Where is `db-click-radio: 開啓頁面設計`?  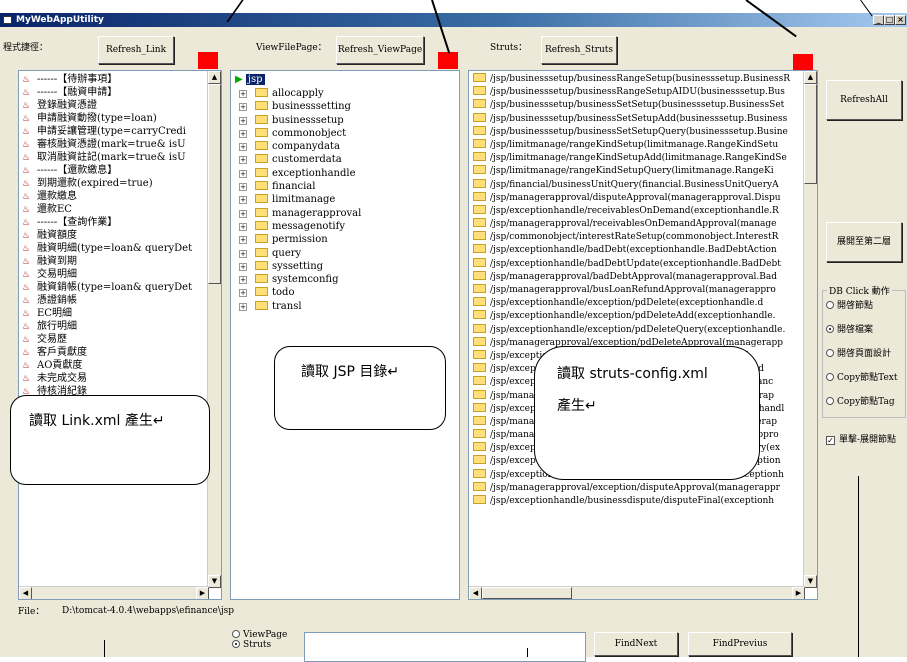
db-click-radio: 開啓頁面設計 is located at coordinates (861, 357).